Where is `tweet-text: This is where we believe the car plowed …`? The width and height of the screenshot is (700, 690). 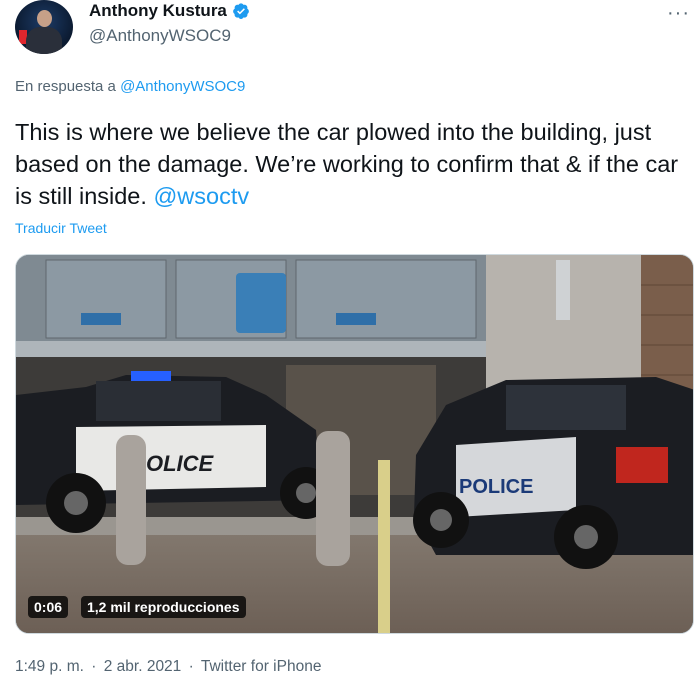
tweet-text: This is where we believe the car plowed … is located at coordinates (352, 164).